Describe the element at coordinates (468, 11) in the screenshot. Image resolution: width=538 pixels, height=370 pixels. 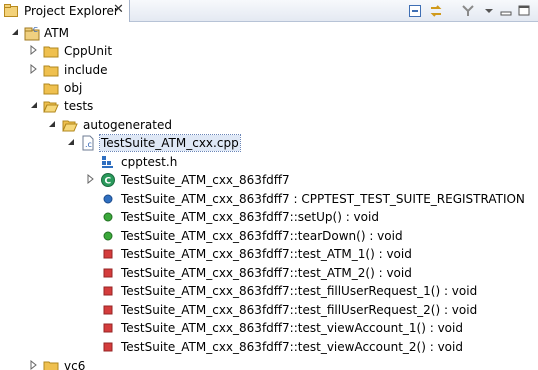
I see `filter-icon` at that location.